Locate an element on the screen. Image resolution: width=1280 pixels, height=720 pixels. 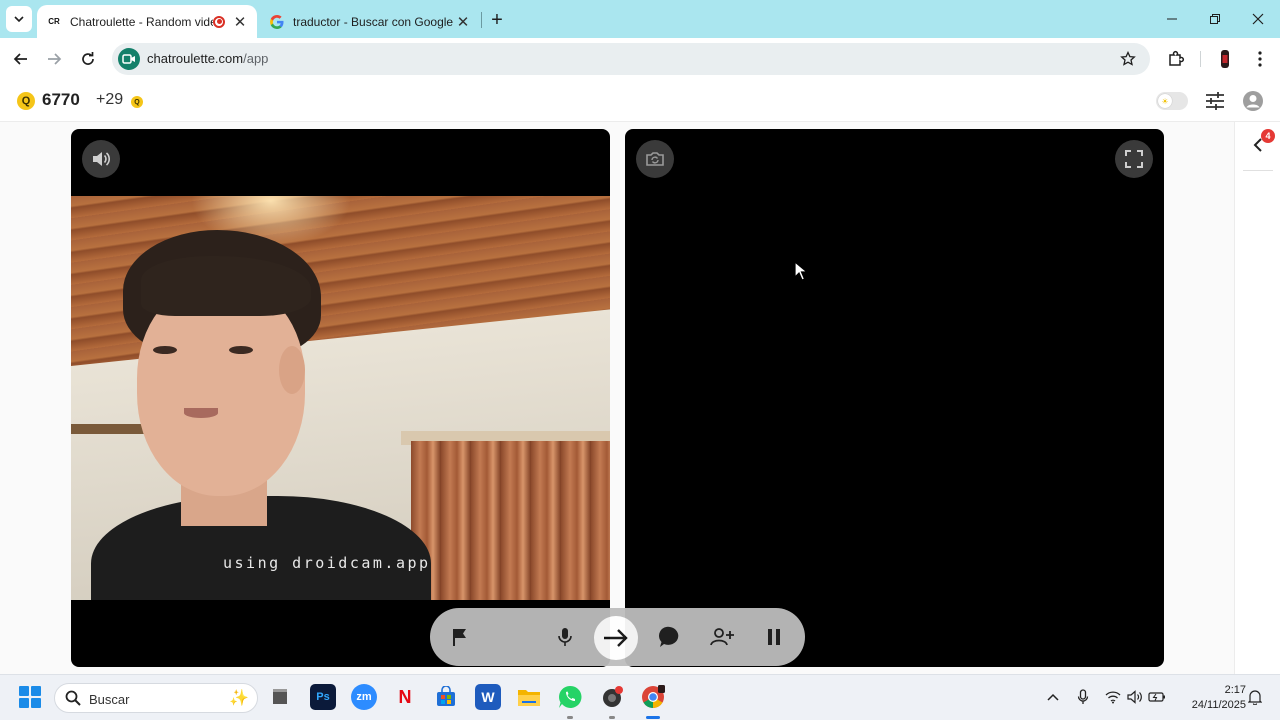
theme-toggle: ☀ is located at coordinates (1172, 101).